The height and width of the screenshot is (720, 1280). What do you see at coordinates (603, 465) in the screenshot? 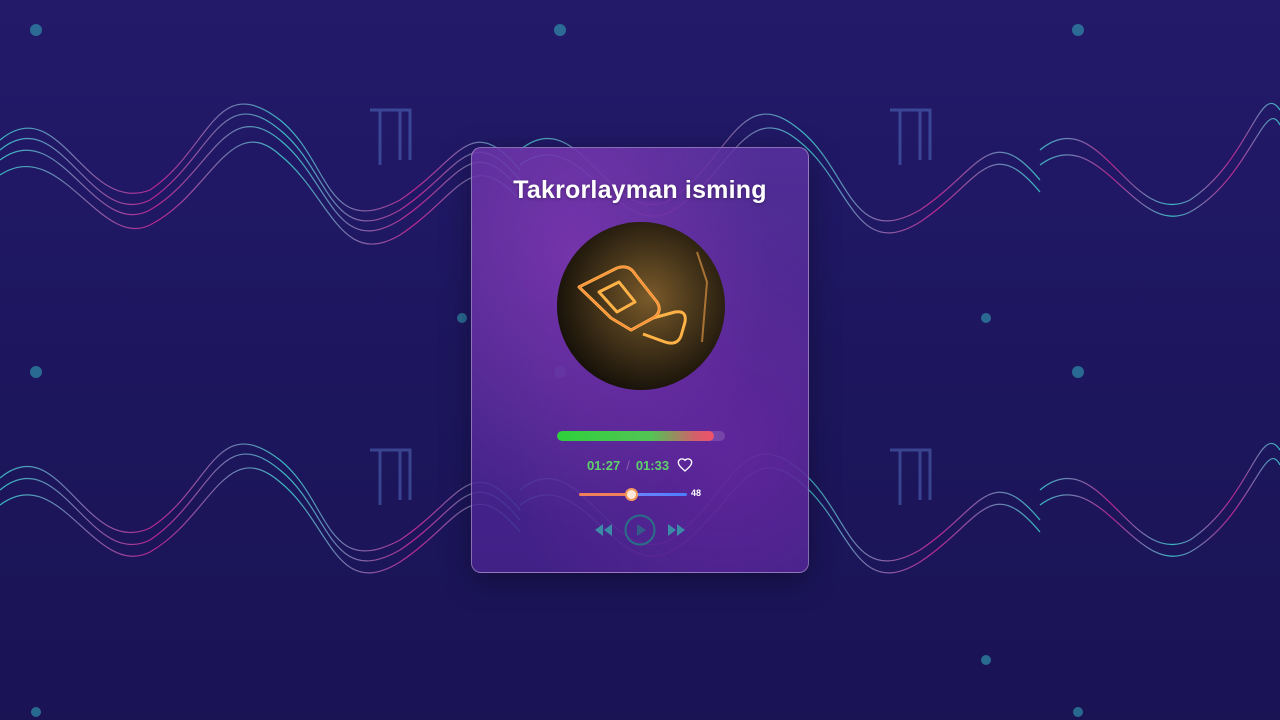
I see `current-time: 01:27` at bounding box center [603, 465].